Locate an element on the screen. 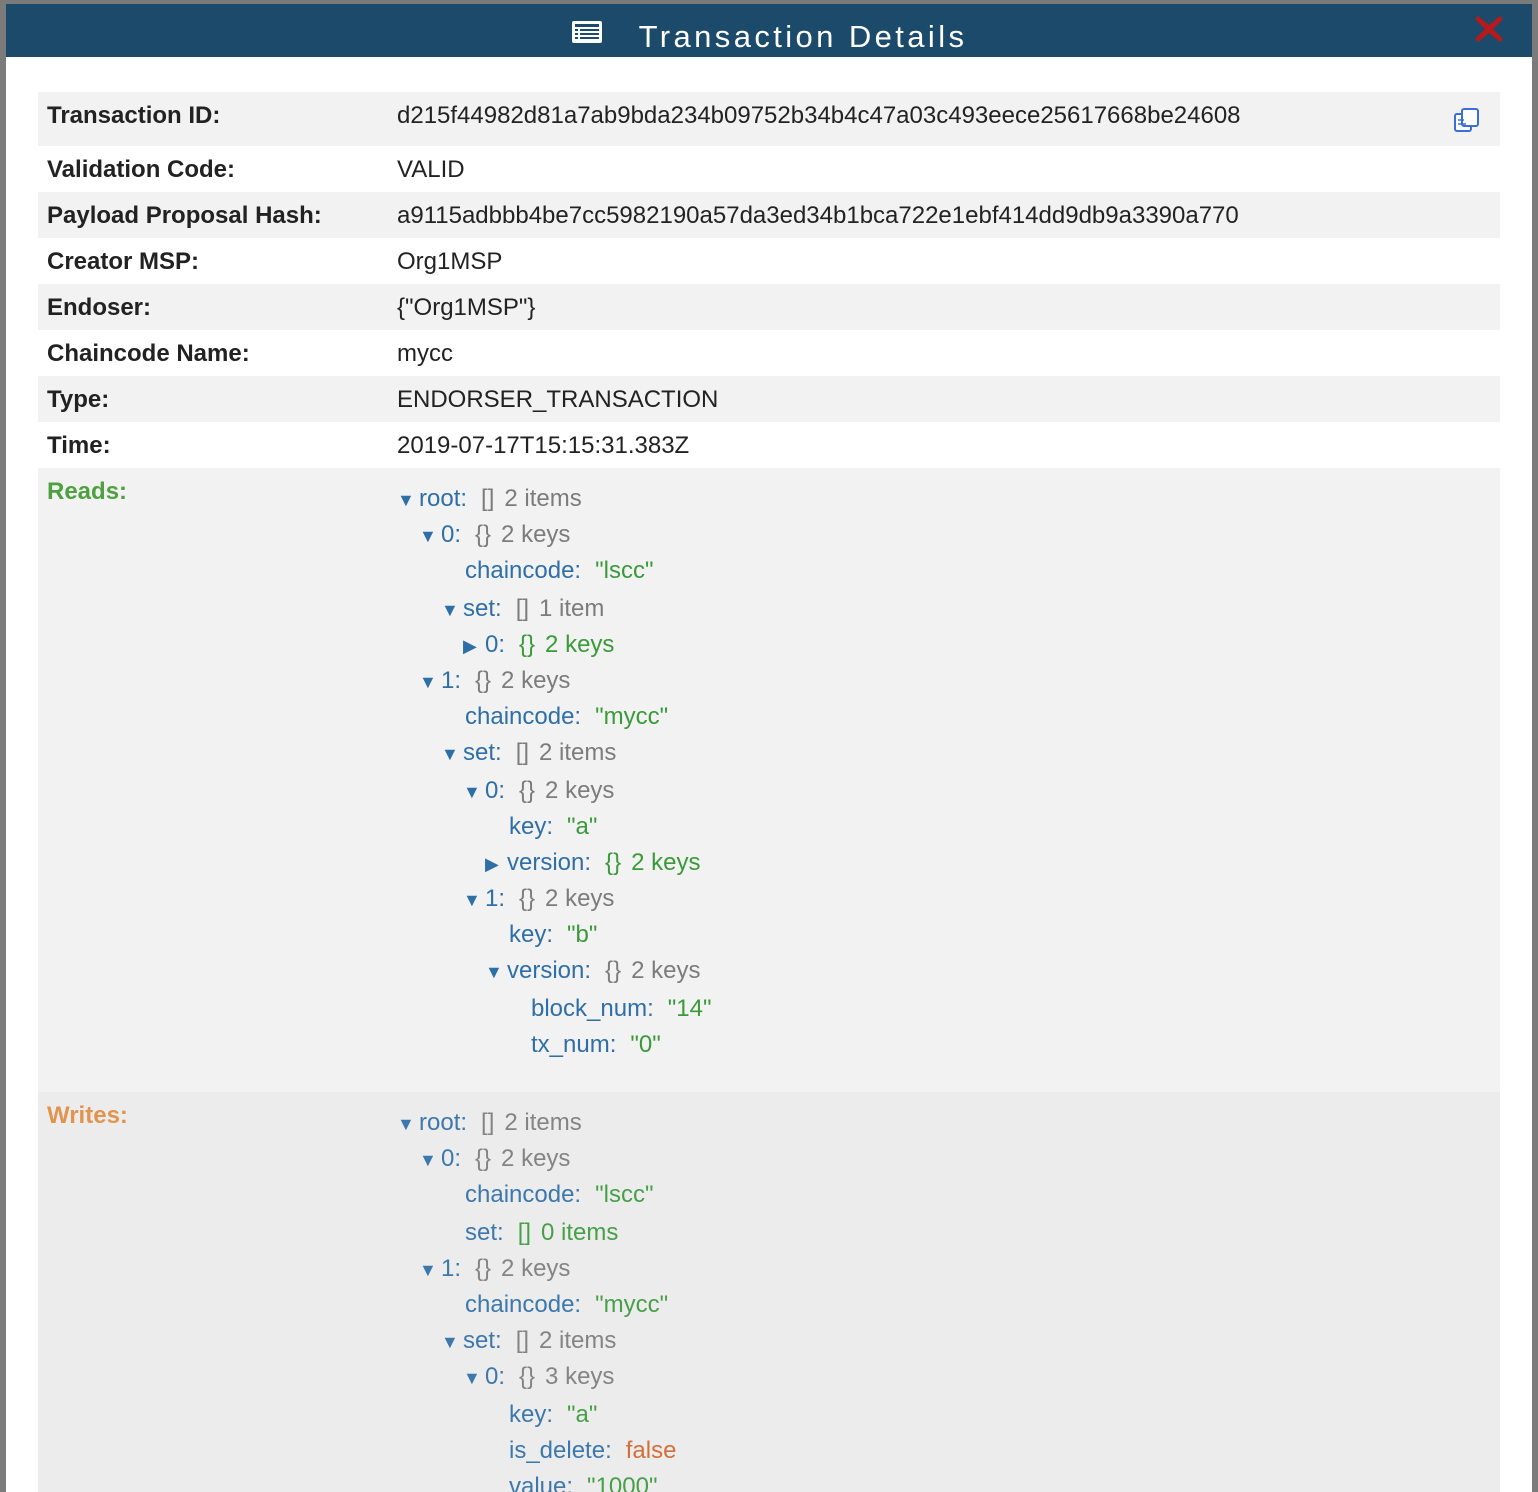 The image size is (1538, 1492). tree-node: set: [] 0 items is located at coordinates (541, 1233).